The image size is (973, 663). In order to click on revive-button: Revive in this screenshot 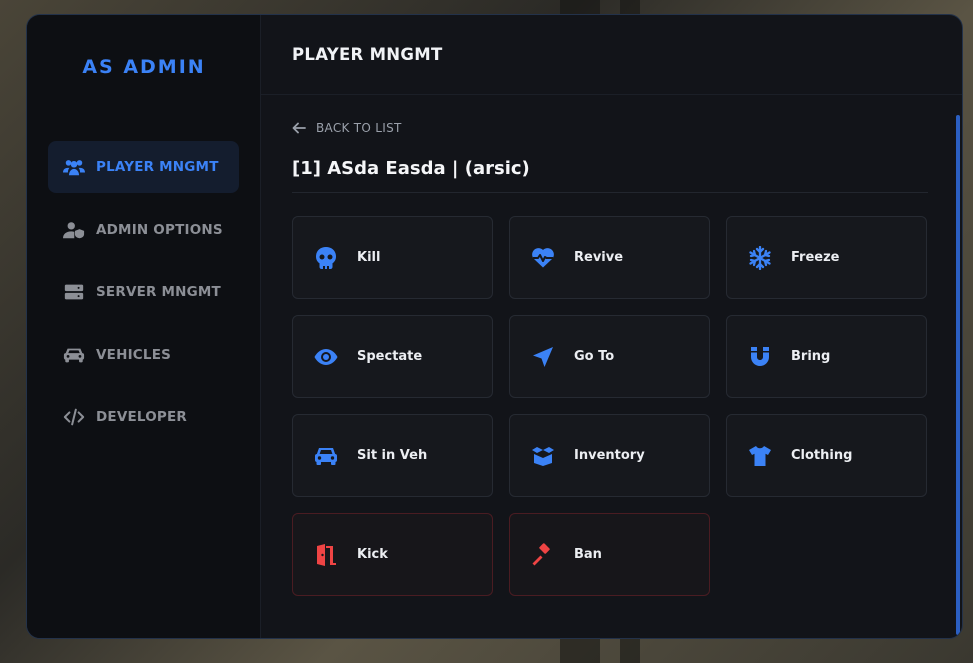, I will do `click(609, 257)`.